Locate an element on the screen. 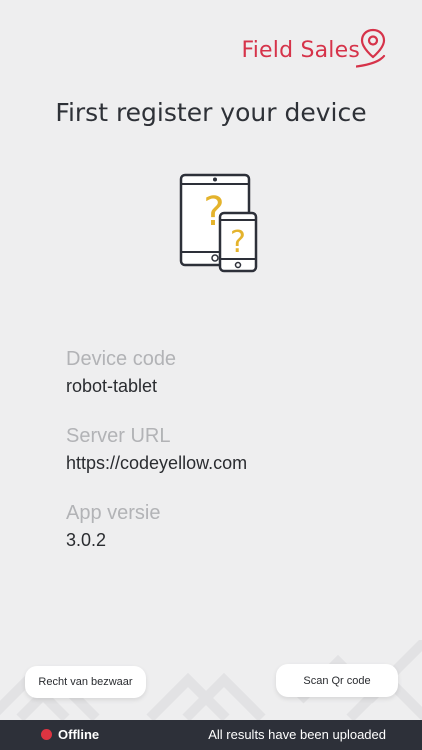  device-code-label: Device code is located at coordinates (121, 359).